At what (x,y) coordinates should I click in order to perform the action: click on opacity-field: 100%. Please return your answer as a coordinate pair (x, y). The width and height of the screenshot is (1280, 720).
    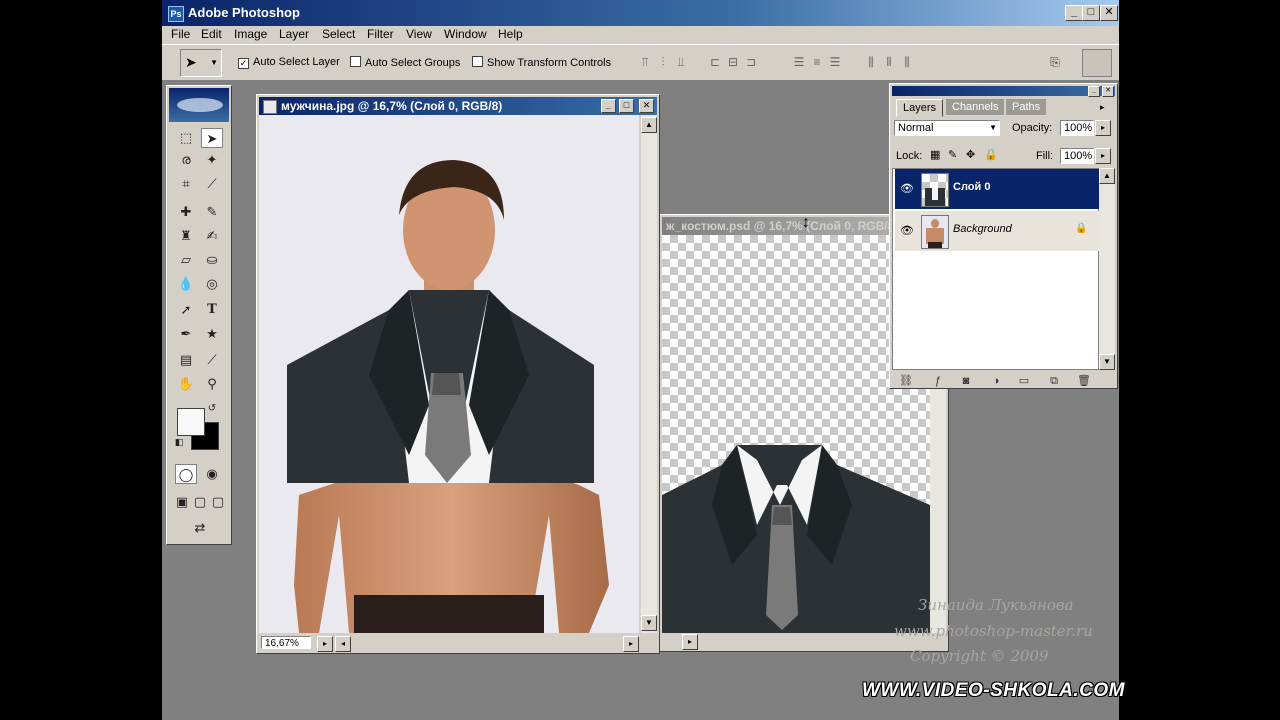
    Looking at the image, I should click on (1077, 128).